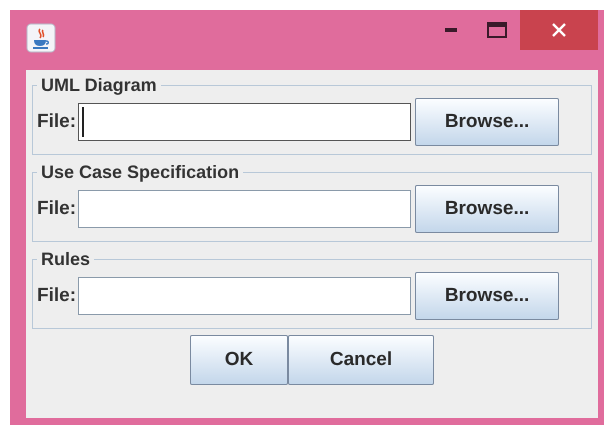 Image resolution: width=613 pixels, height=428 pixels. Describe the element at coordinates (140, 172) in the screenshot. I see `group-title: Use Case Specification` at that location.